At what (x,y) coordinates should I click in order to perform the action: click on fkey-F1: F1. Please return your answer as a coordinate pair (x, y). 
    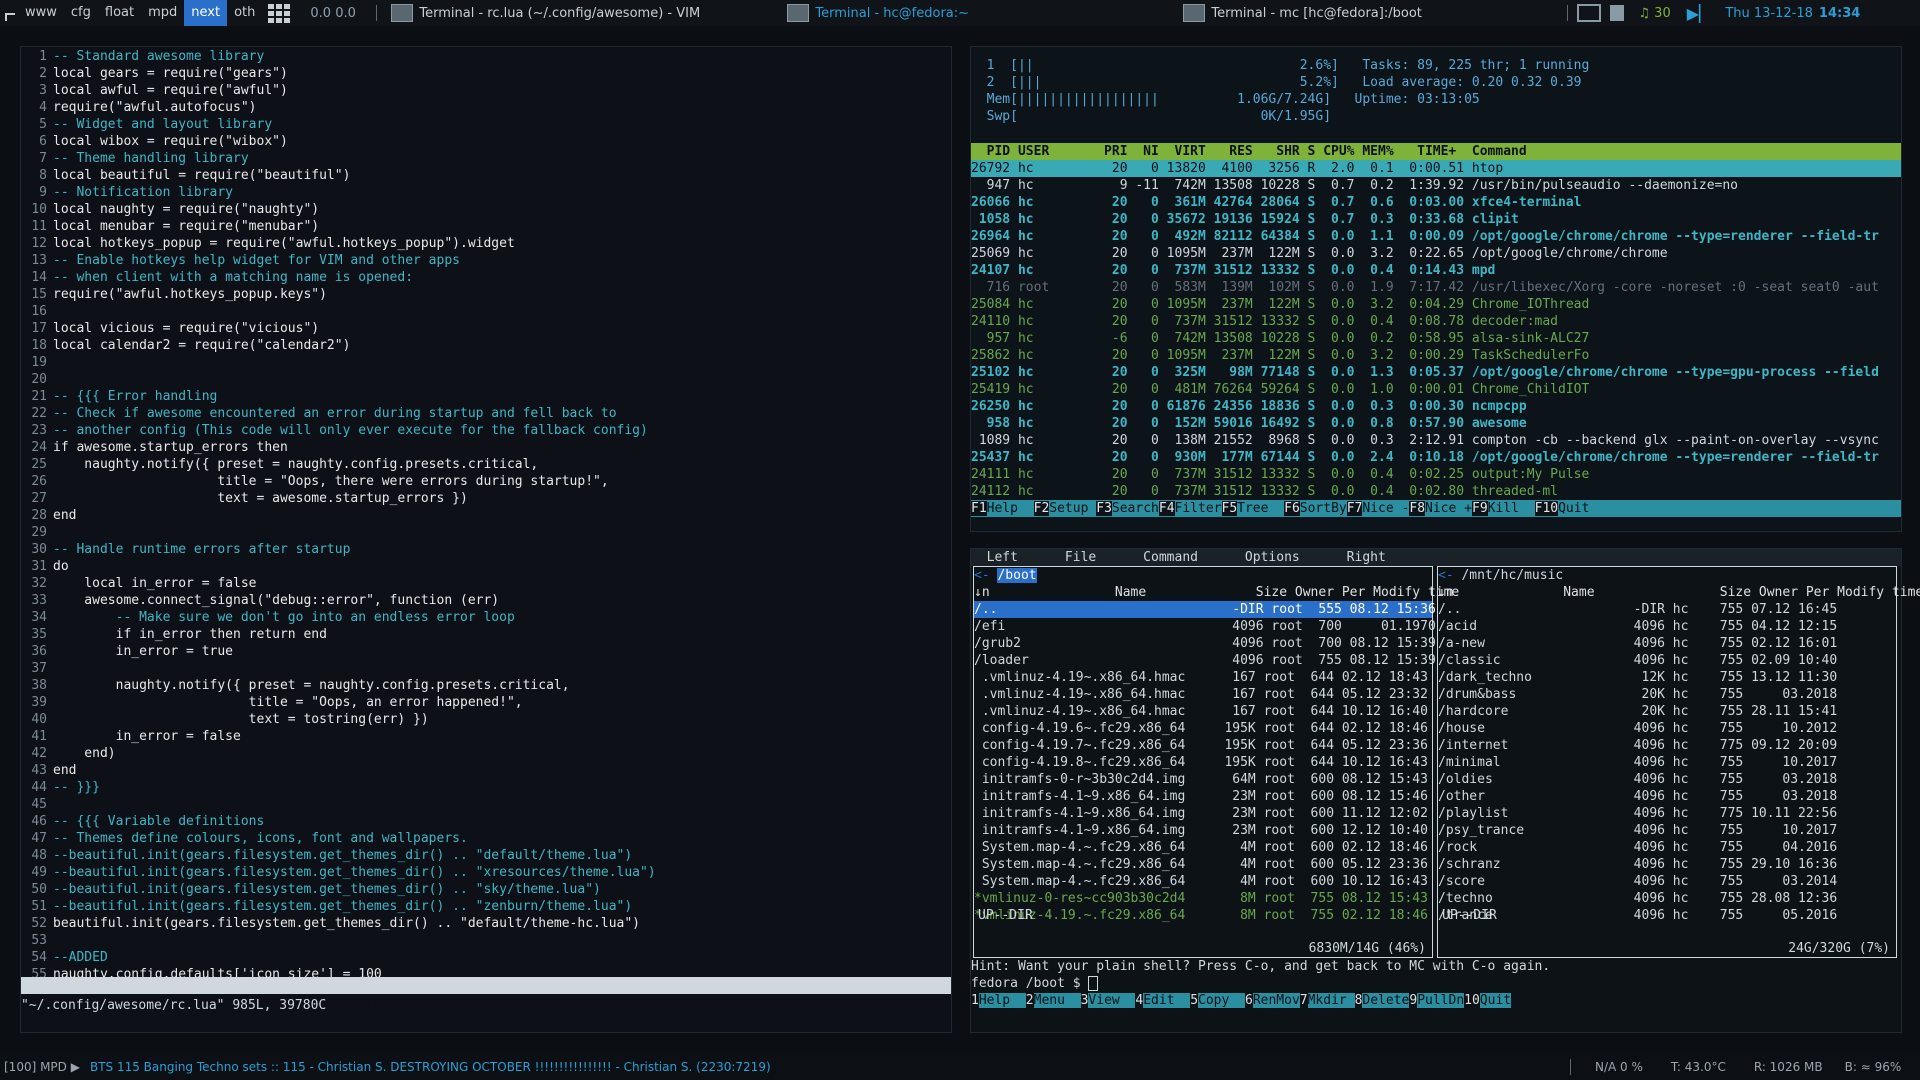
    Looking at the image, I should click on (979, 508).